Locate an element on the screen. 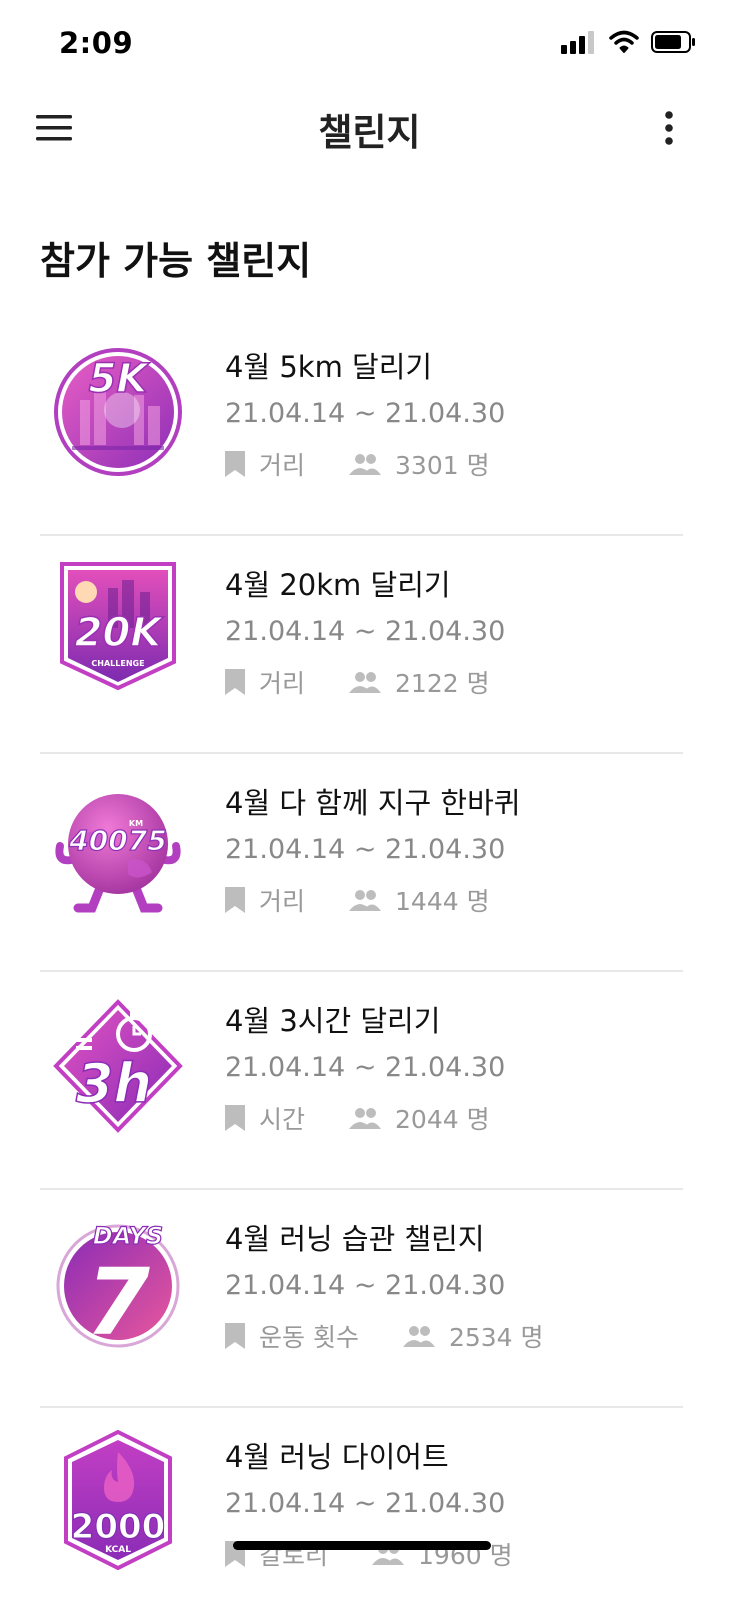 The height and width of the screenshot is (1624, 739). app-bar: 챌린지 is located at coordinates (369, 128).